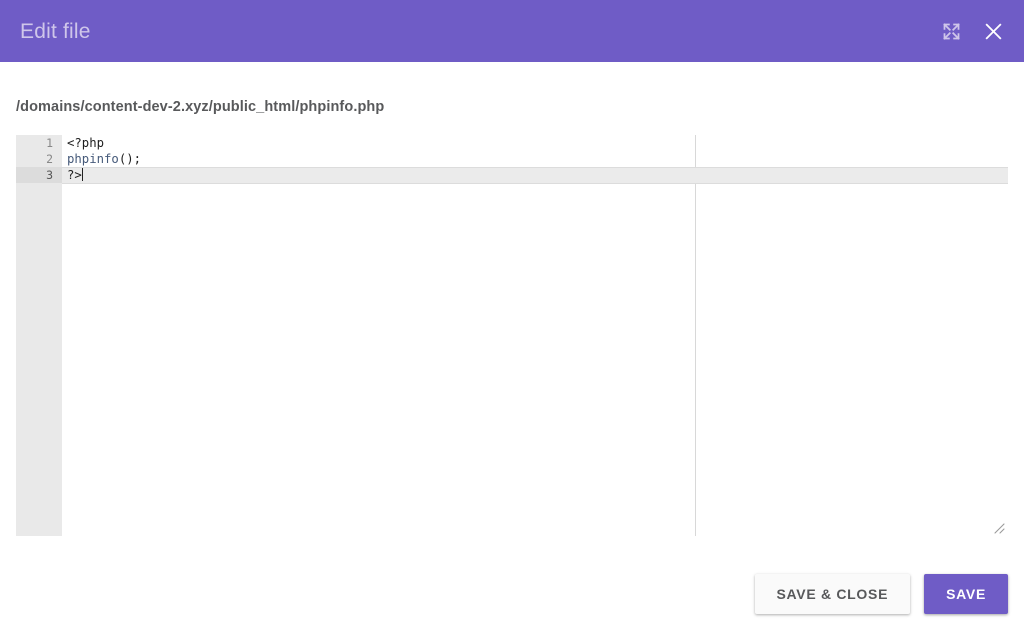 The width and height of the screenshot is (1024, 627). Describe the element at coordinates (972, 31) in the screenshot. I see `titlebar-actions` at that location.